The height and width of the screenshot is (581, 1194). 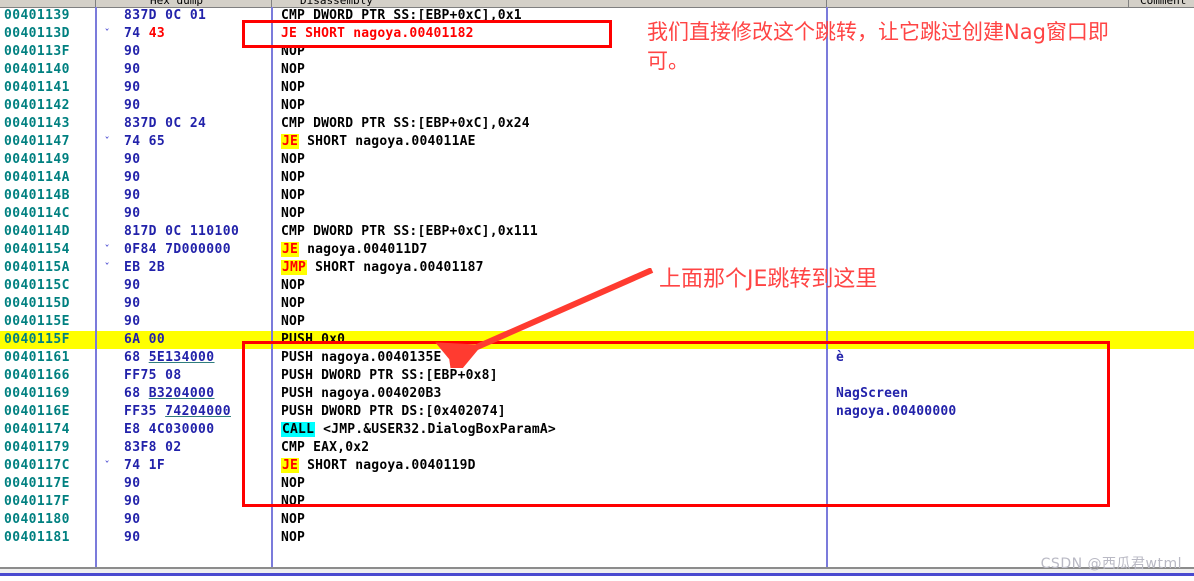 What do you see at coordinates (597, 214) in the screenshot?
I see `table-row: 0040114C 90 NOP` at bounding box center [597, 214].